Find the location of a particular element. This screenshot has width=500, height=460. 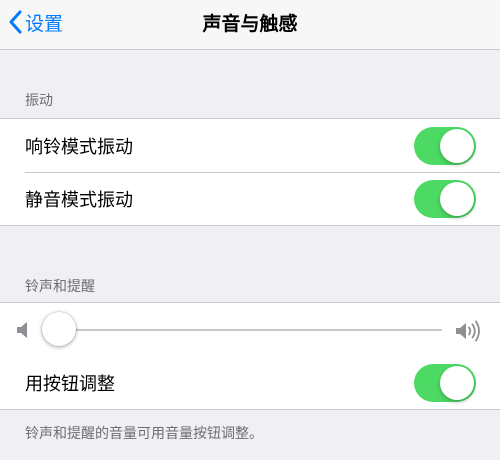

ring-vibrate-label: 响铃模式振动 is located at coordinates (79, 147).